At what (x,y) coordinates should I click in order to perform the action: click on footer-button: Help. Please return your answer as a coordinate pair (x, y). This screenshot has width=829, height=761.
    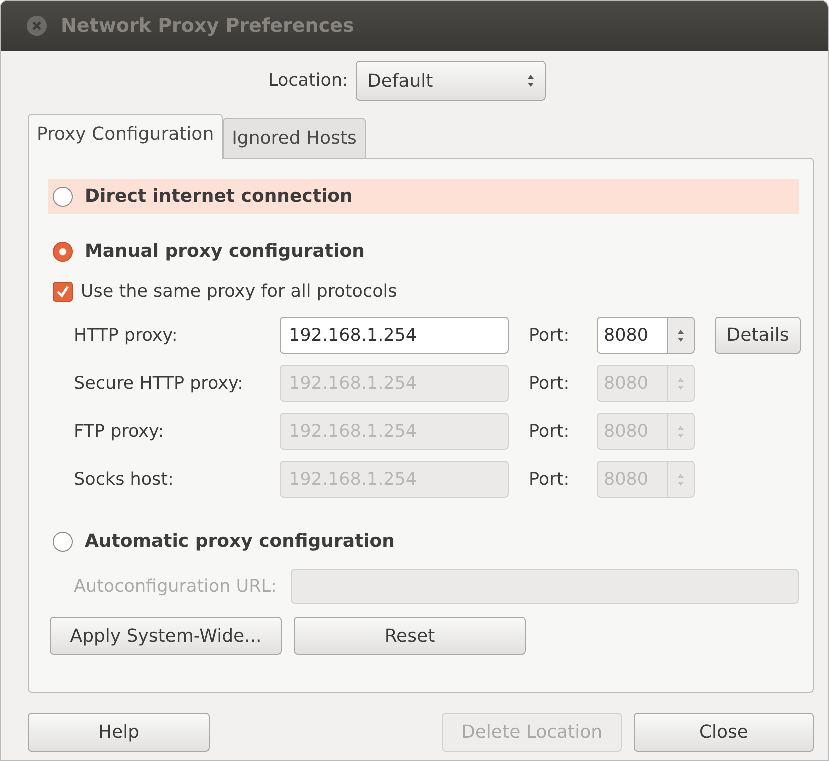
    Looking at the image, I should click on (119, 732).